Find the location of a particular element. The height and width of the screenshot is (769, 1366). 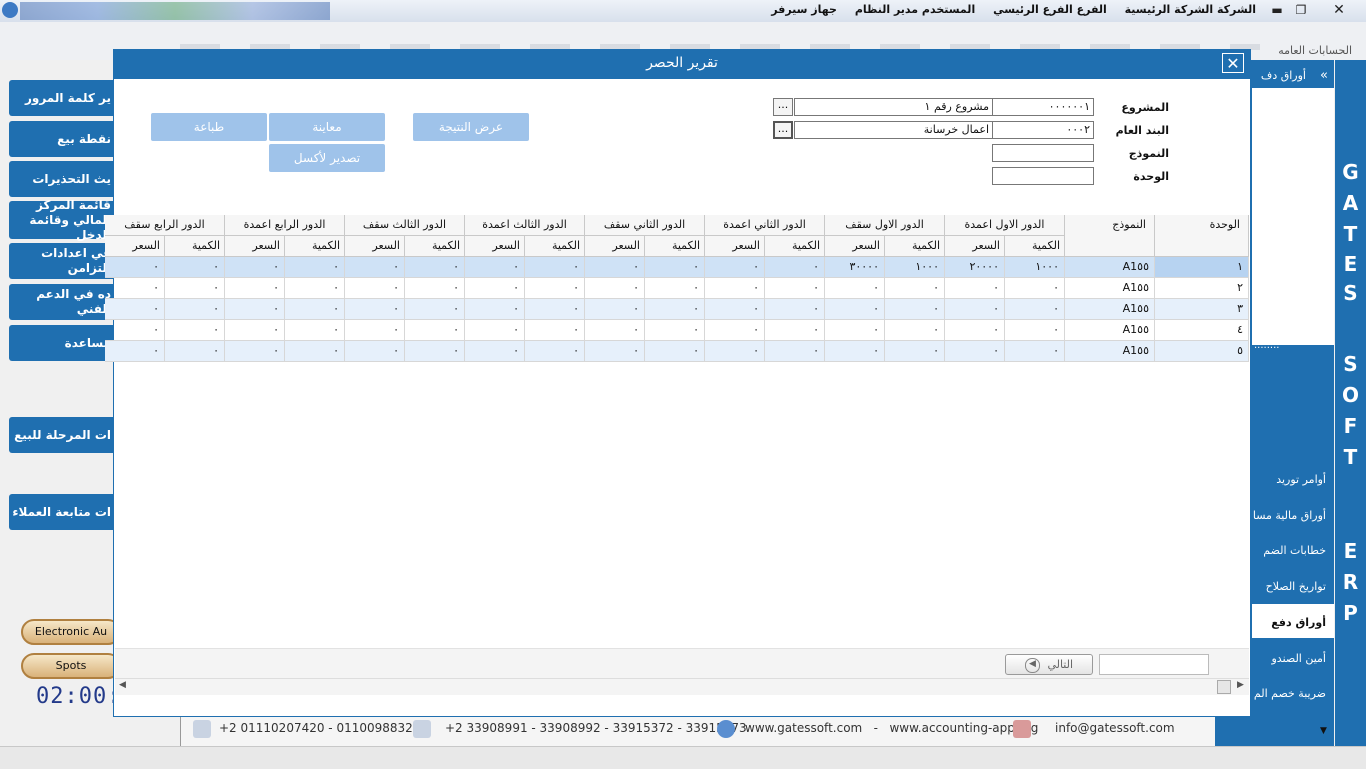

unit-cell: ٤ is located at coordinates (1202, 330).